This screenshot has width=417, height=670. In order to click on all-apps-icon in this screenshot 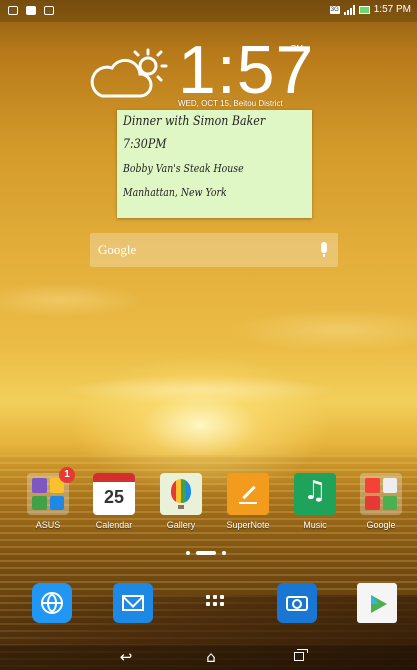, I will do `click(215, 603)`.